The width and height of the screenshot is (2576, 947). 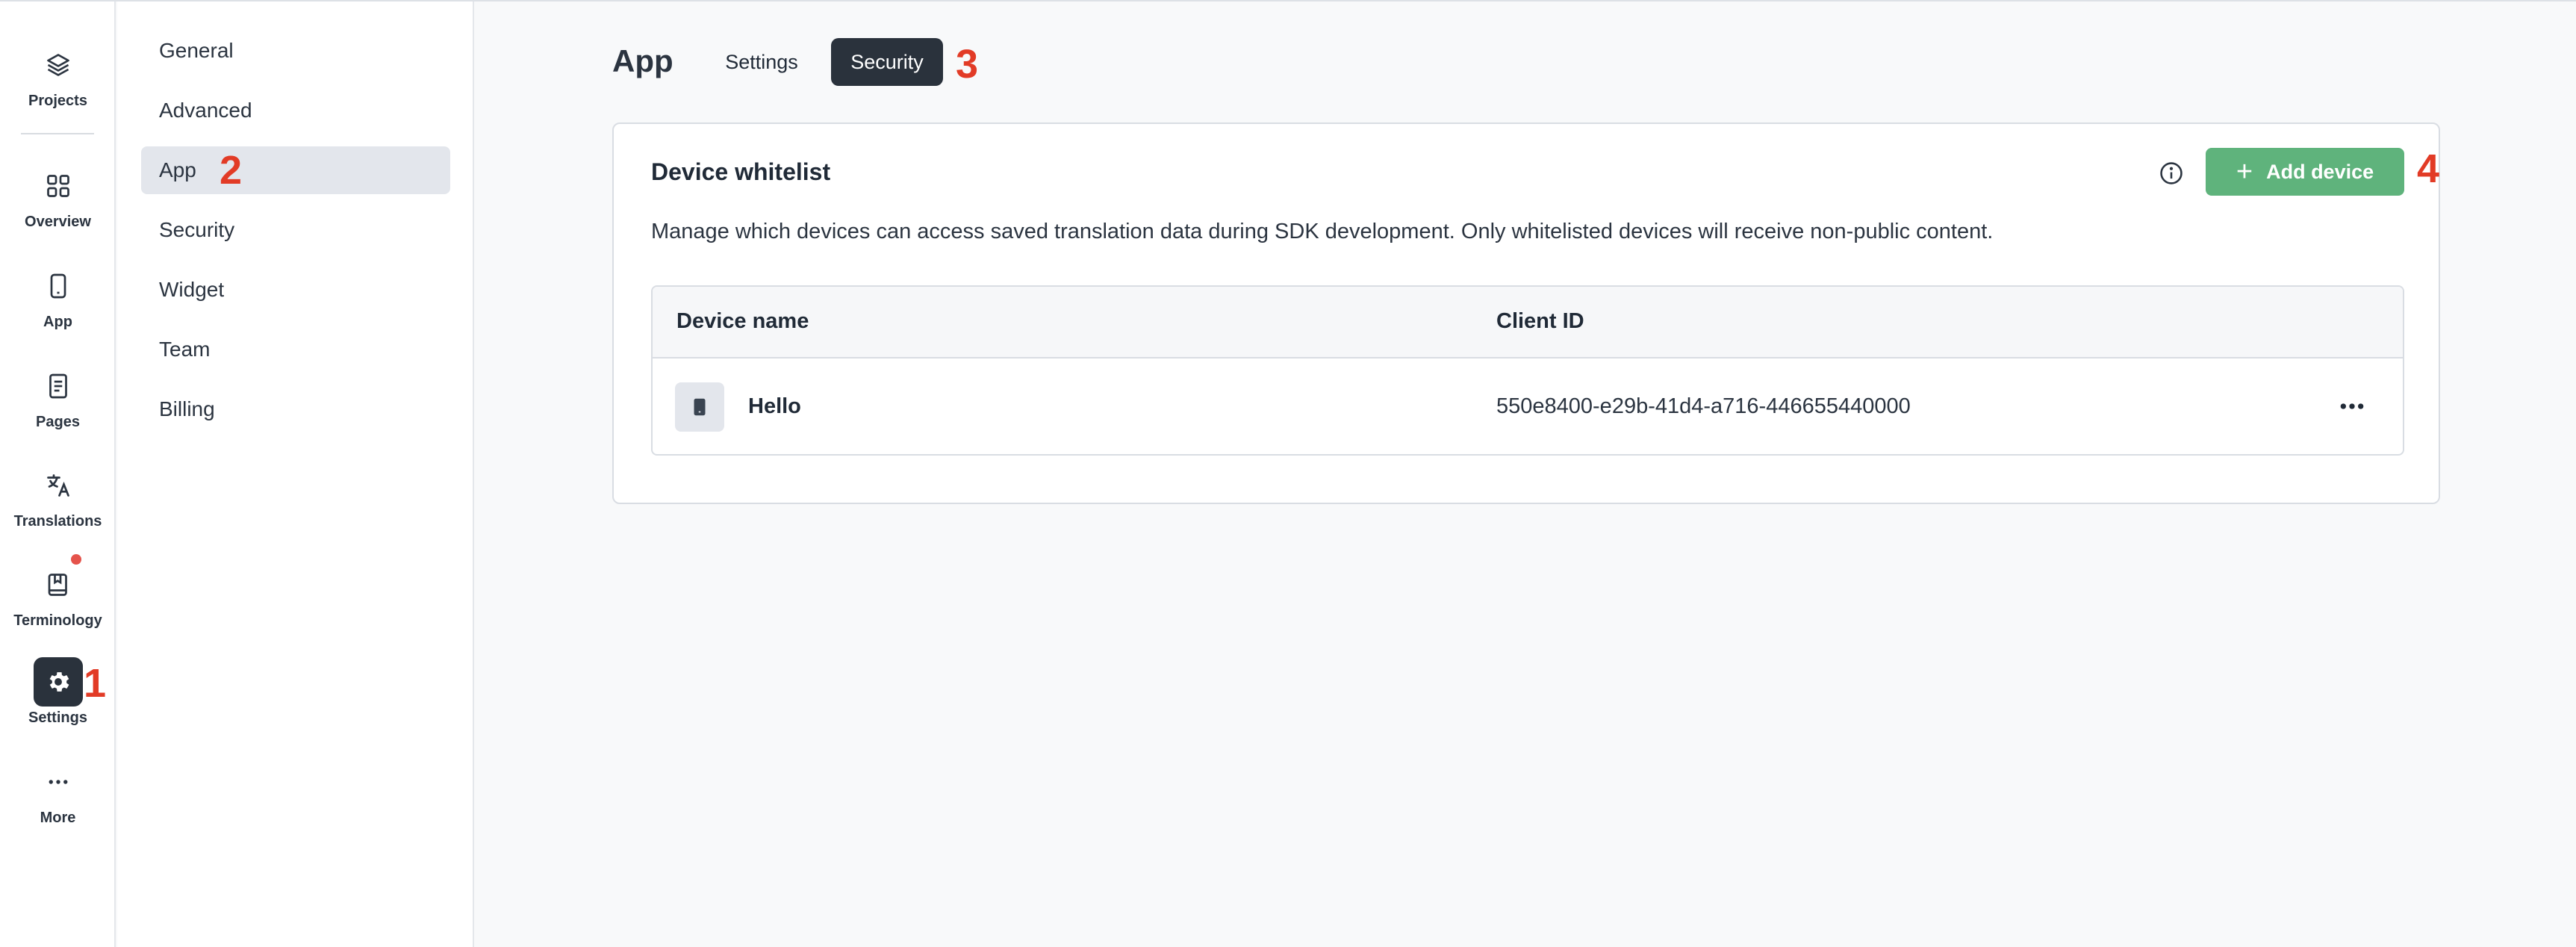 I want to click on info-button, so click(x=2171, y=173).